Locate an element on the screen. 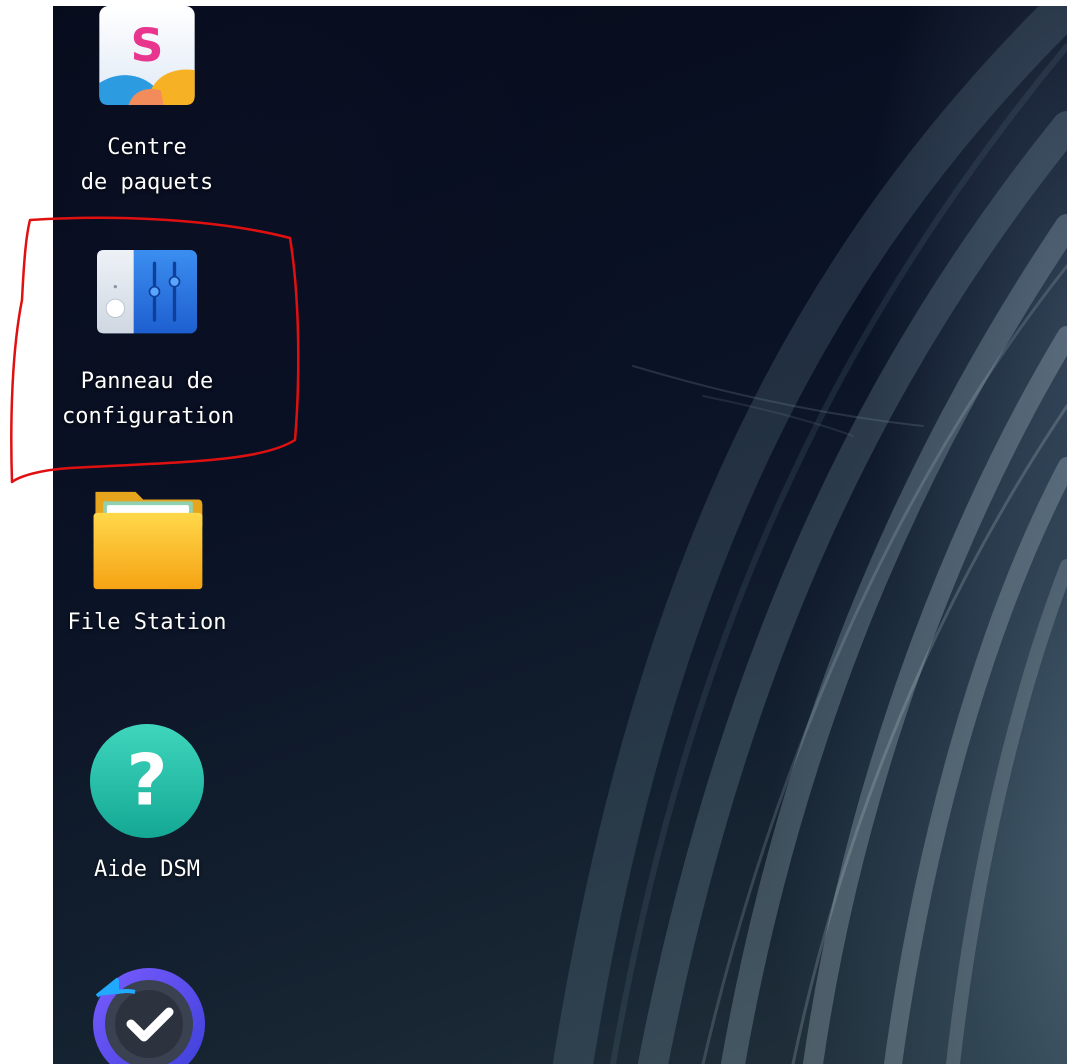  left-margin is located at coordinates (26, 532).